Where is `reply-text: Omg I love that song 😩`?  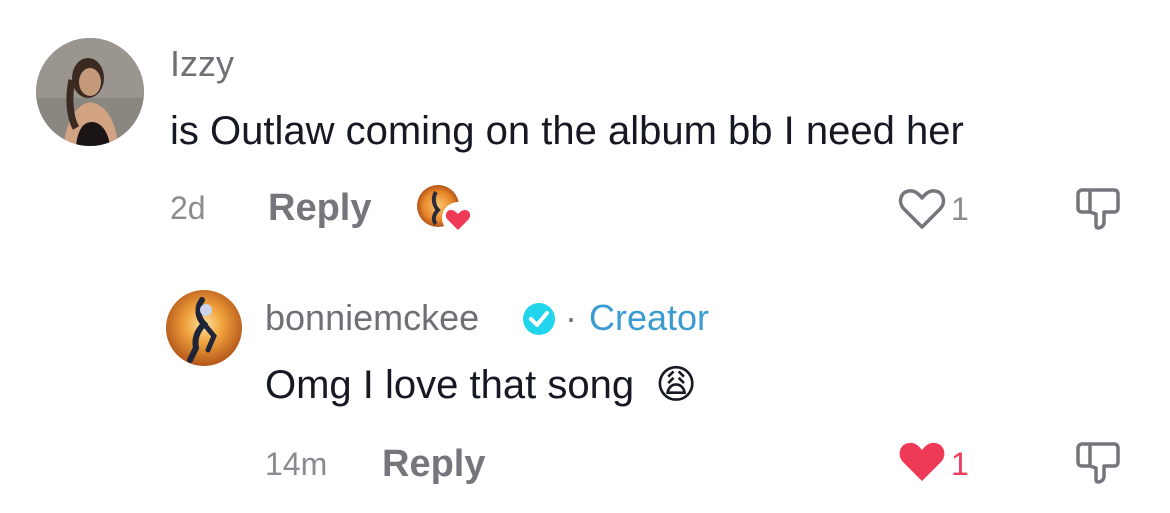 reply-text: Omg I love that song 😩 is located at coordinates (481, 385).